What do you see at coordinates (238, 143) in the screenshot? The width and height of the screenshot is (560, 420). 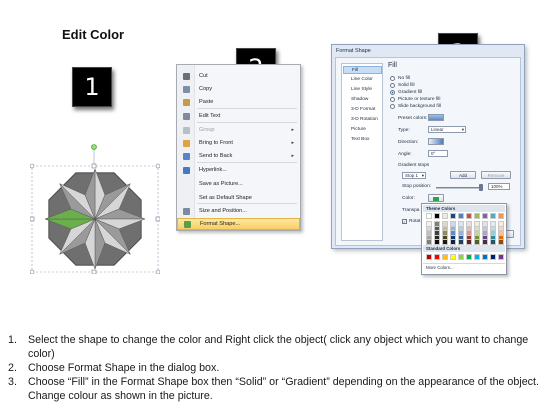 I see `context-menu-item: Bring to Front ▸` at bounding box center [238, 143].